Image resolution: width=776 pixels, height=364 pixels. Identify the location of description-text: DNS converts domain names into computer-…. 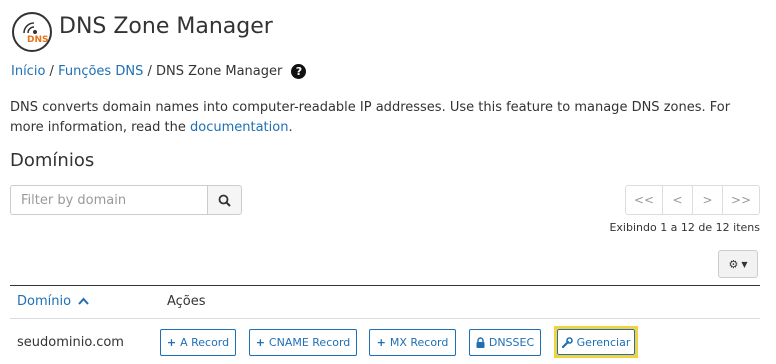
(370, 117).